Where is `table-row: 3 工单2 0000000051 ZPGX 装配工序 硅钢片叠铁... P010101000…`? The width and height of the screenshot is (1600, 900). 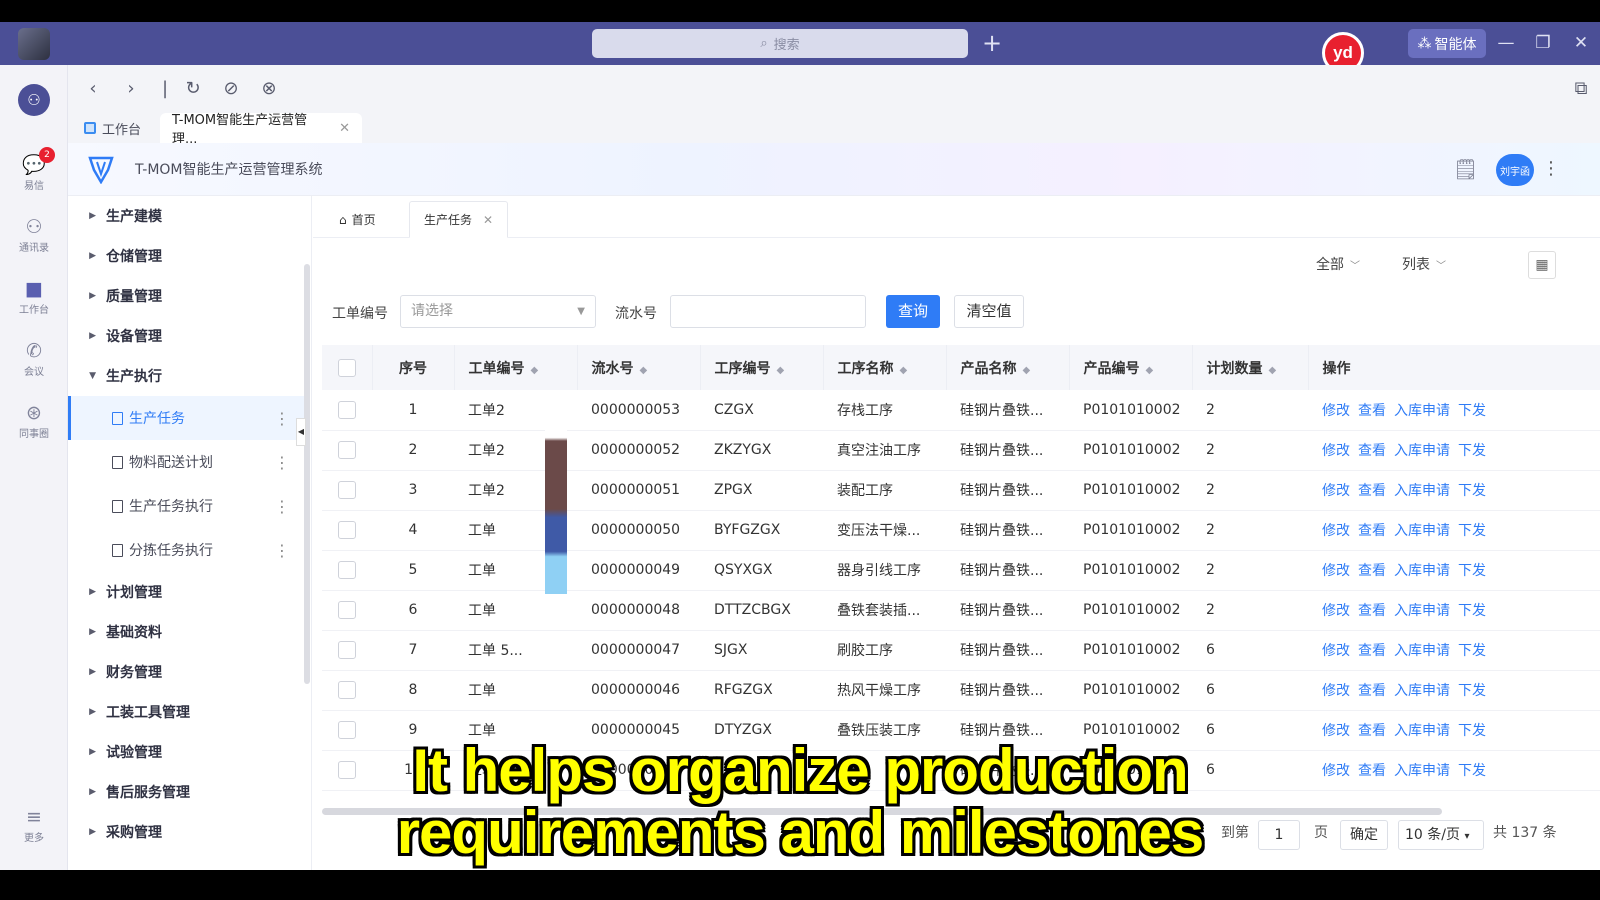
table-row: 3 工单2 0000000051 ZPGX 装配工序 硅钢片叠铁... P010101000… is located at coordinates (961, 490).